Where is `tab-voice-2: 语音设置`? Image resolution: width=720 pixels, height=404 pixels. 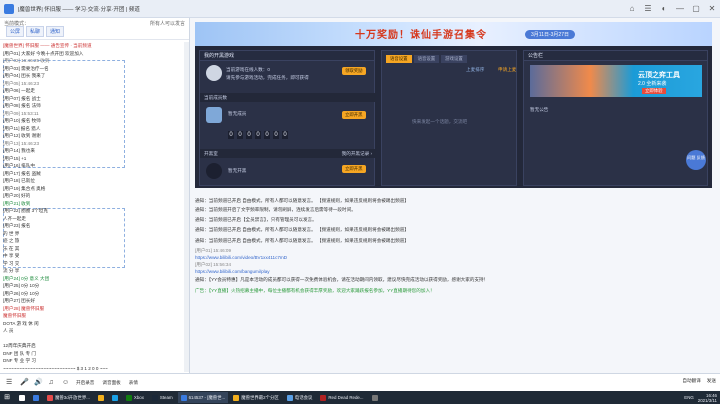
tab-voice-2: 语音设置 is located at coordinates (426, 59).